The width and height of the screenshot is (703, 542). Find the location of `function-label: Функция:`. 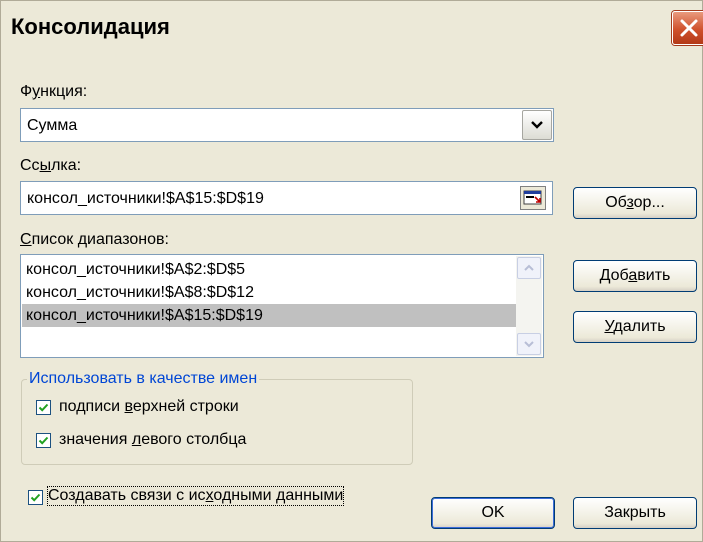

function-label: Функция: is located at coordinates (54, 91).